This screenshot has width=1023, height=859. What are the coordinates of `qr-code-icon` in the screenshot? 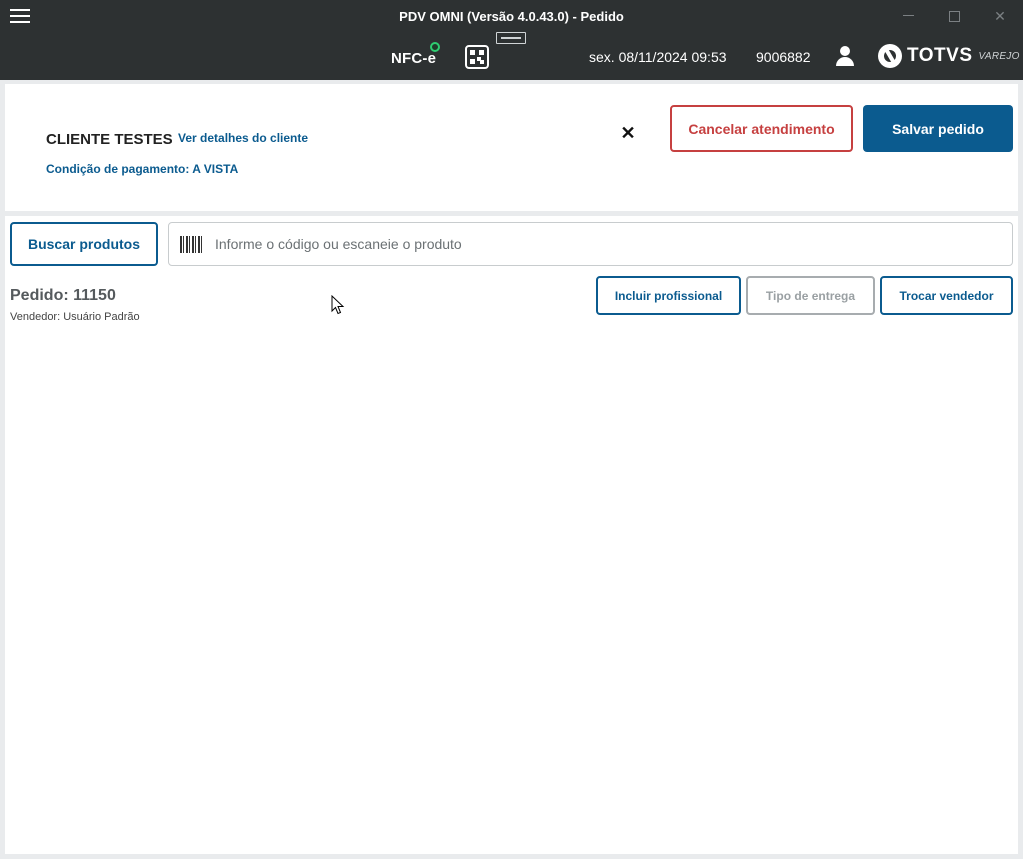 It's located at (477, 57).